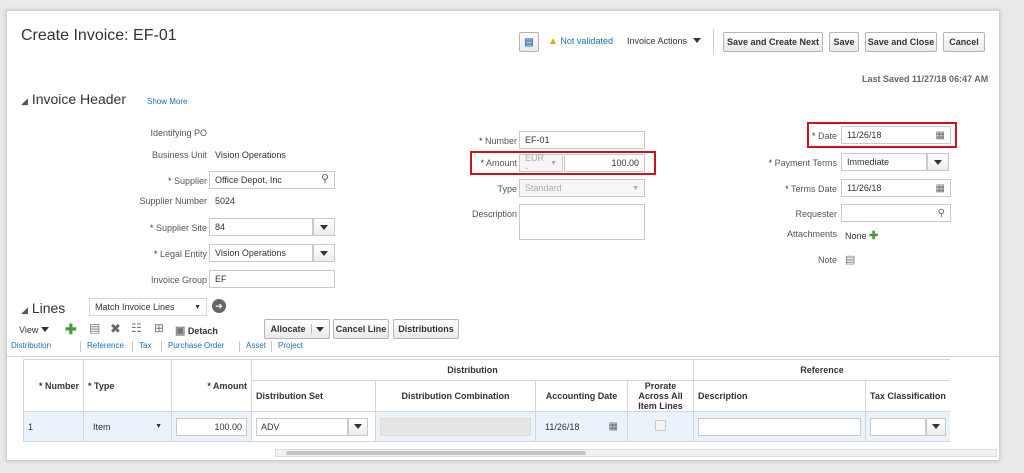  What do you see at coordinates (53, 426) in the screenshot?
I see `row-number: 1` at bounding box center [53, 426].